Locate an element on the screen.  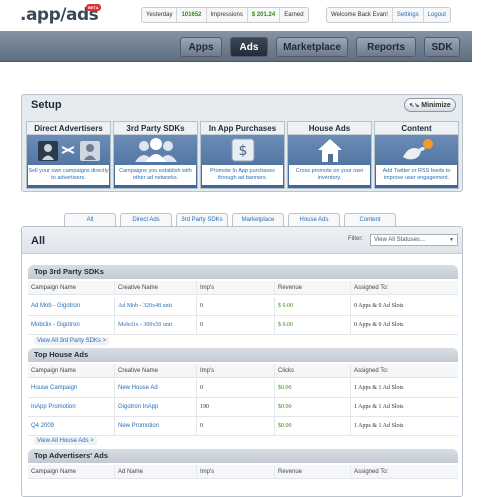
nav-apps: Apps is located at coordinates (201, 47).